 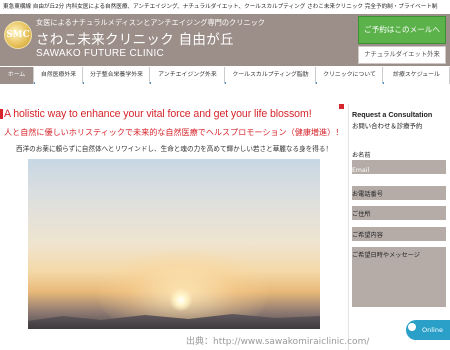 What do you see at coordinates (117, 75) in the screenshot?
I see `nav-item-orthomolecular: 分子整合栄養学外来` at bounding box center [117, 75].